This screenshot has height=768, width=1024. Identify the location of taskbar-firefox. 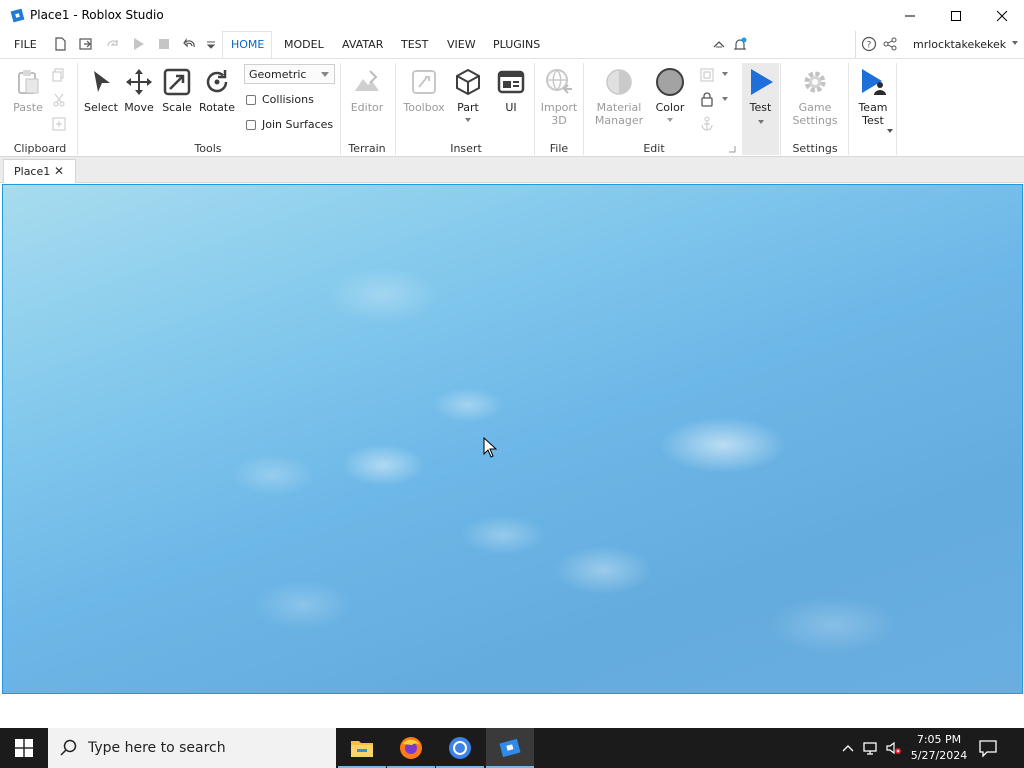
(411, 748).